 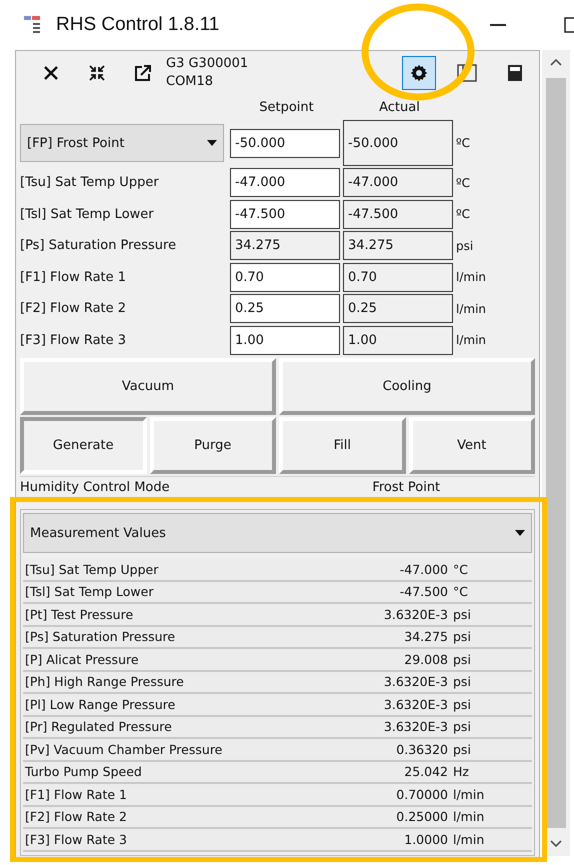 I want to click on scroll-up-icon, so click(x=556, y=62).